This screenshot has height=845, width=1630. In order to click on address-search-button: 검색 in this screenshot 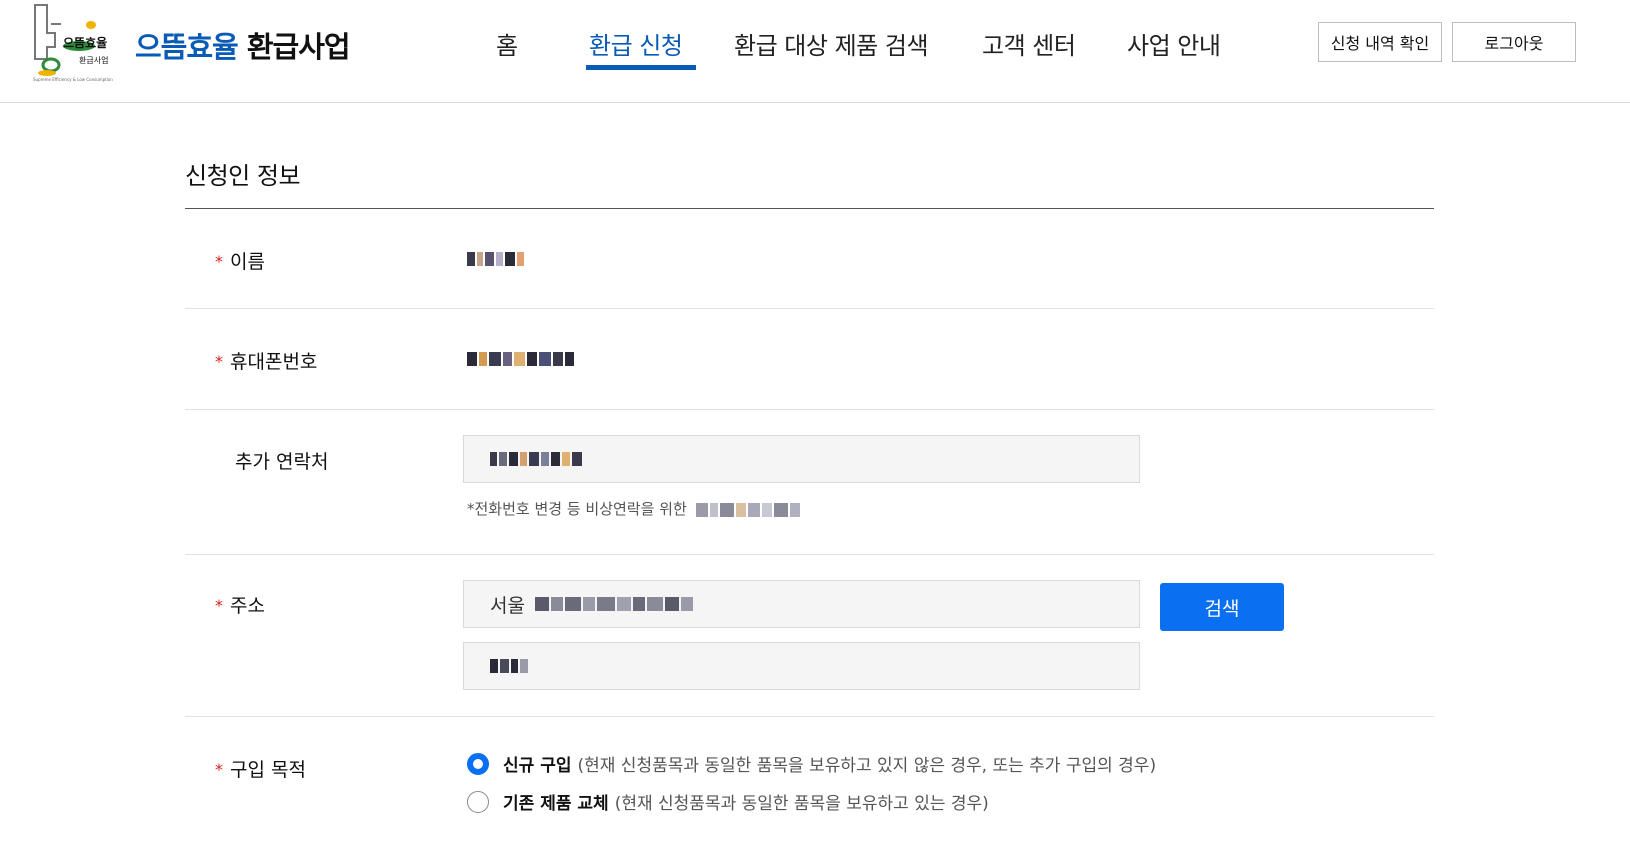, I will do `click(1222, 607)`.